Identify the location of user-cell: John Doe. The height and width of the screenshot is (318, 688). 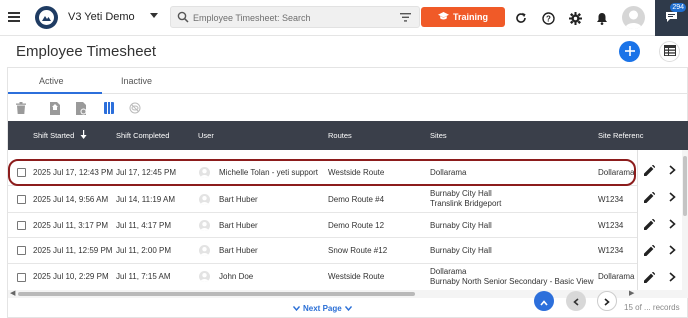
(236, 276).